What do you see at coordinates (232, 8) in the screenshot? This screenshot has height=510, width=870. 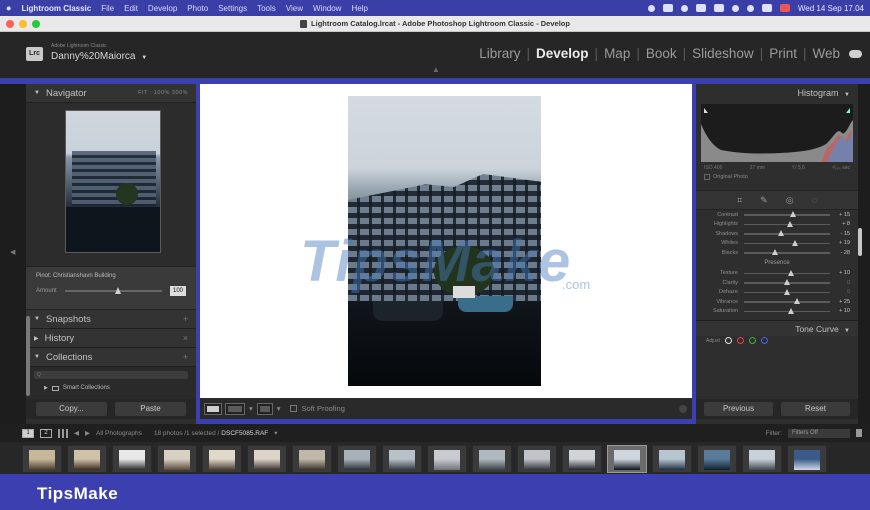 I see `menu-settings: Settings` at bounding box center [232, 8].